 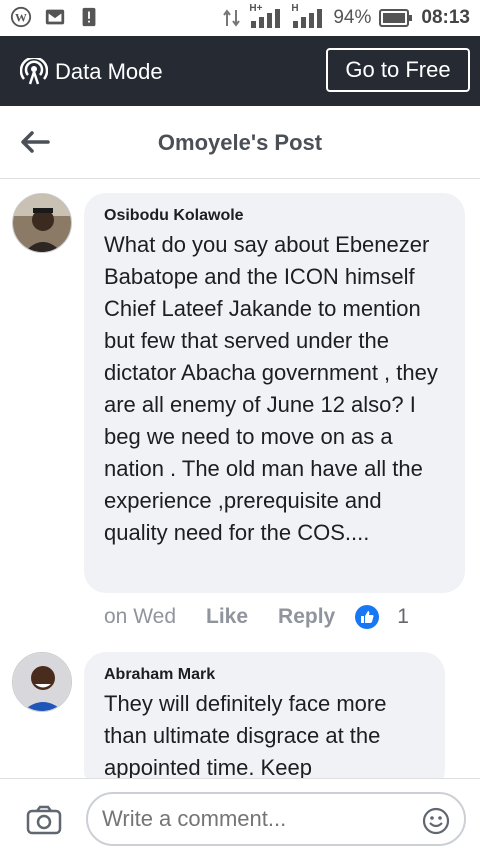 What do you see at coordinates (306, 617) in the screenshot?
I see `reply-button: Reply` at bounding box center [306, 617].